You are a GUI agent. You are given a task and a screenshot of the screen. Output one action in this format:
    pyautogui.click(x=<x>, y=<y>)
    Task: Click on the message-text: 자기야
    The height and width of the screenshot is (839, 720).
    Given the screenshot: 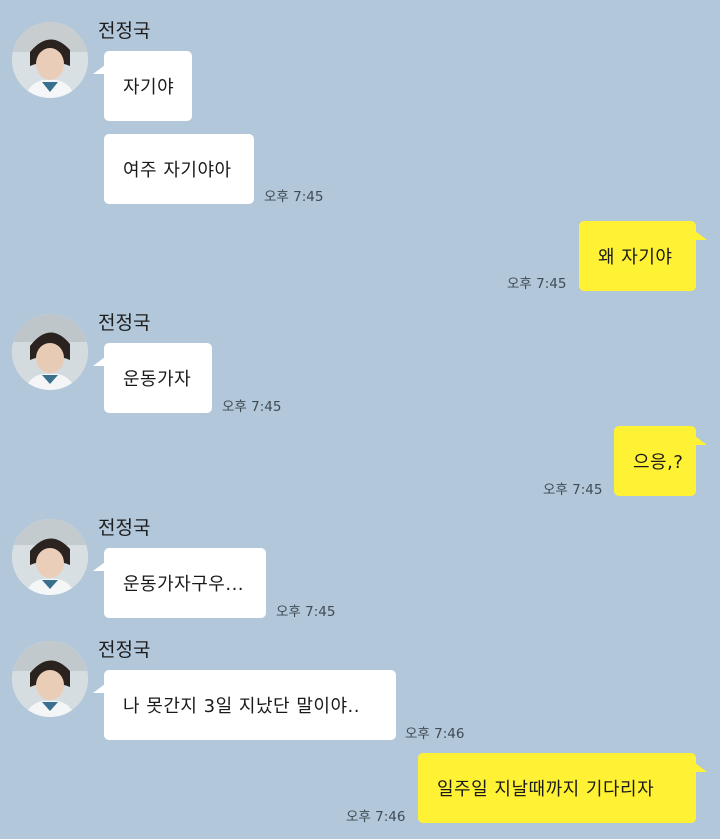 What is the action you would take?
    pyautogui.click(x=149, y=87)
    